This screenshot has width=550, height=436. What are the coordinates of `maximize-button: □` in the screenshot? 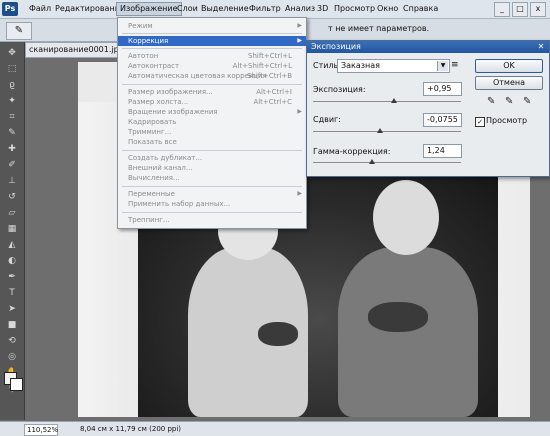 It's located at (520, 9).